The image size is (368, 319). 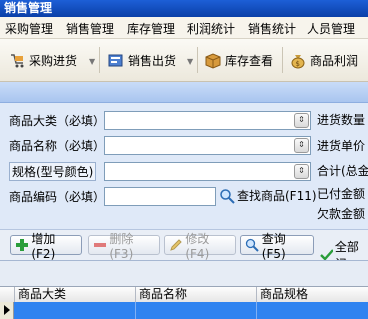 I want to click on toolbar: 采购进货 ▼ 销售出货 ▼ 库存查看 $ 商品利润, so click(x=184, y=60).